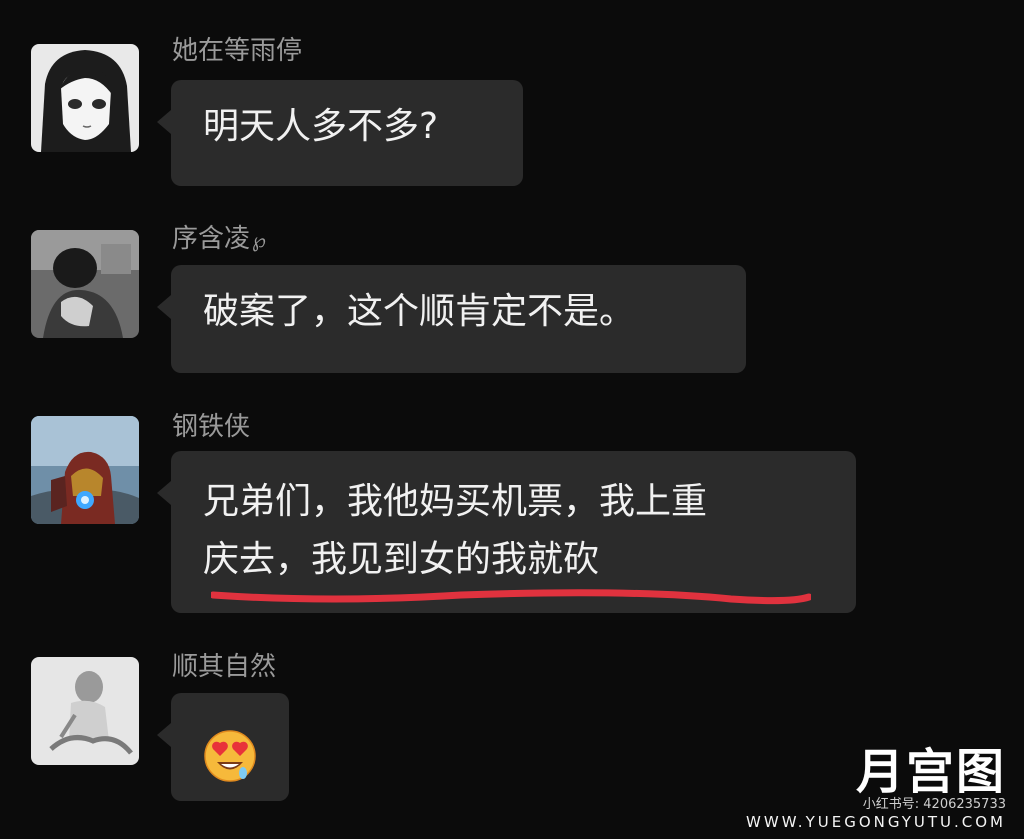  Describe the element at coordinates (321, 126) in the screenshot. I see `message-text: 明天人多不多?` at that location.